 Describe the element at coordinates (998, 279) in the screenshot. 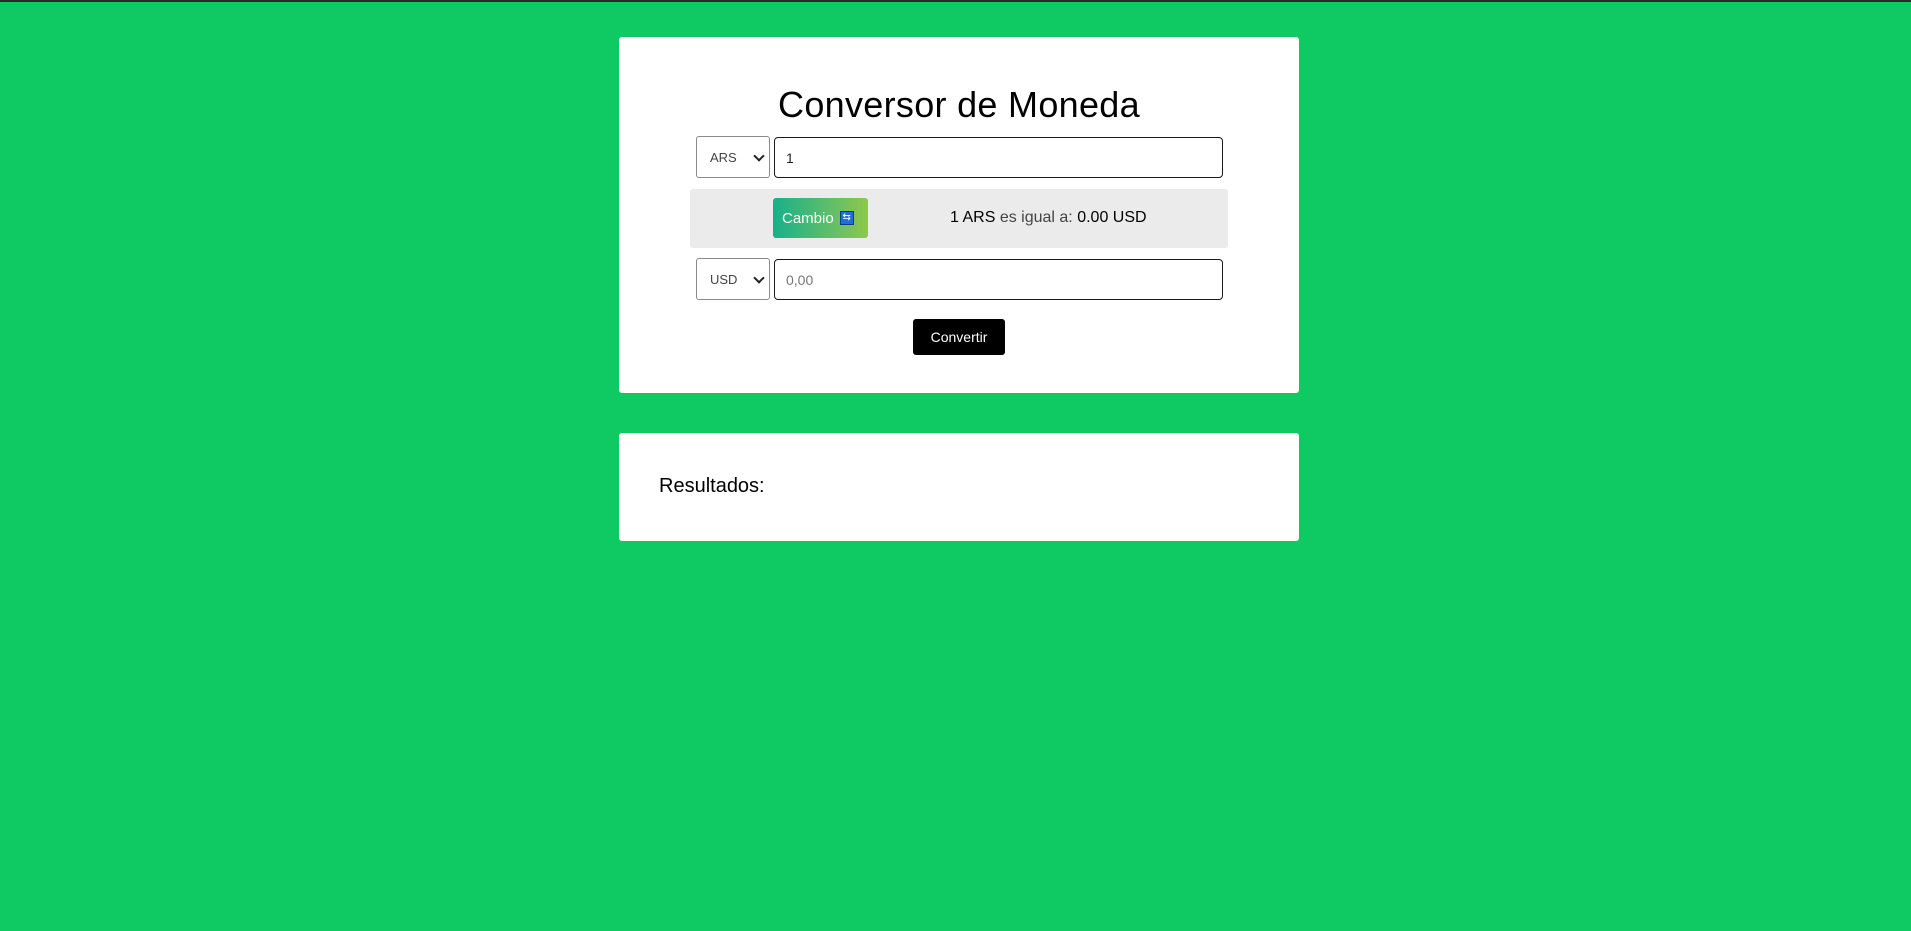

I see `to-amount-input: 0,00` at that location.